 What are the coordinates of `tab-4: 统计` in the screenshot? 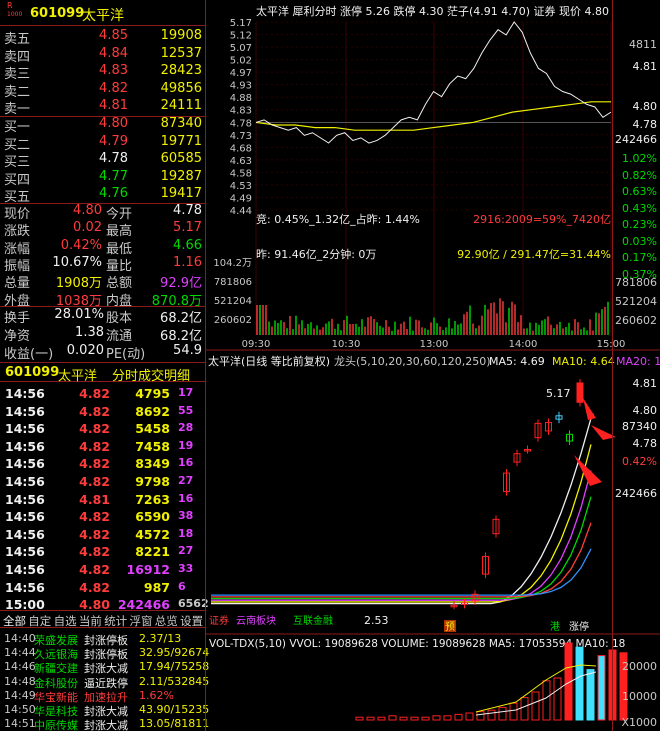 It's located at (115, 621).